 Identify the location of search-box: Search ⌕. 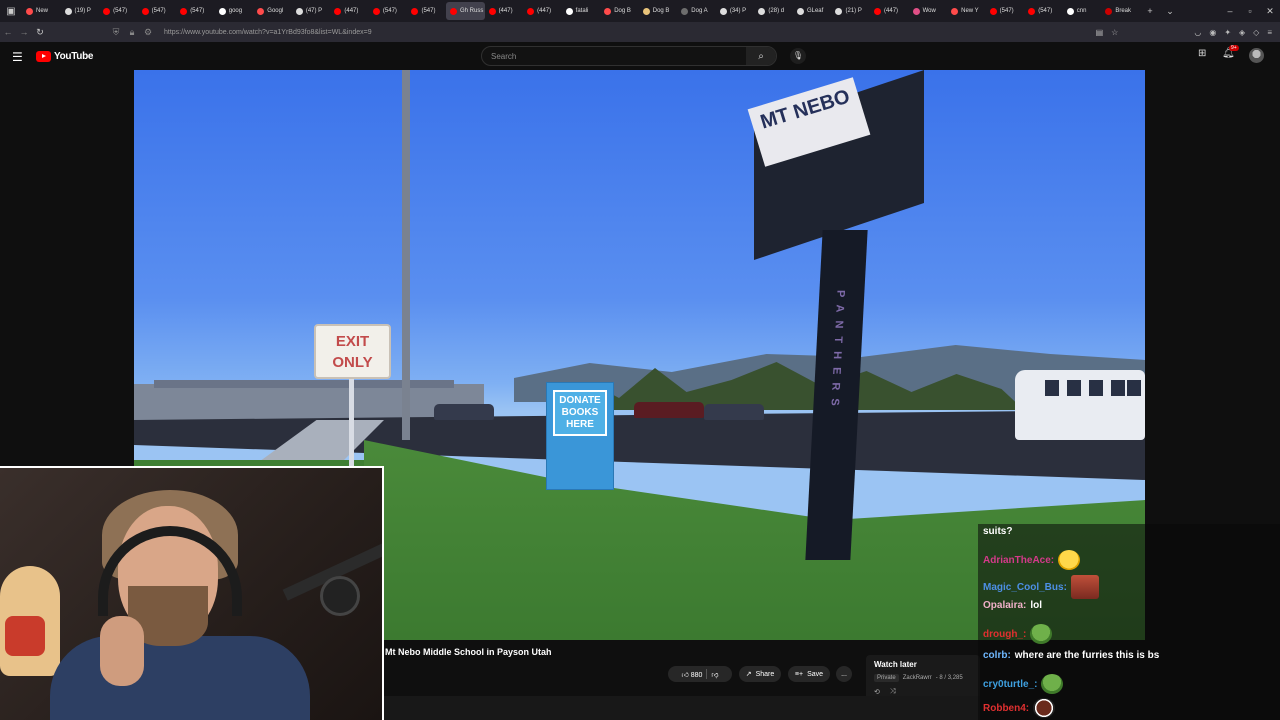
(629, 56).